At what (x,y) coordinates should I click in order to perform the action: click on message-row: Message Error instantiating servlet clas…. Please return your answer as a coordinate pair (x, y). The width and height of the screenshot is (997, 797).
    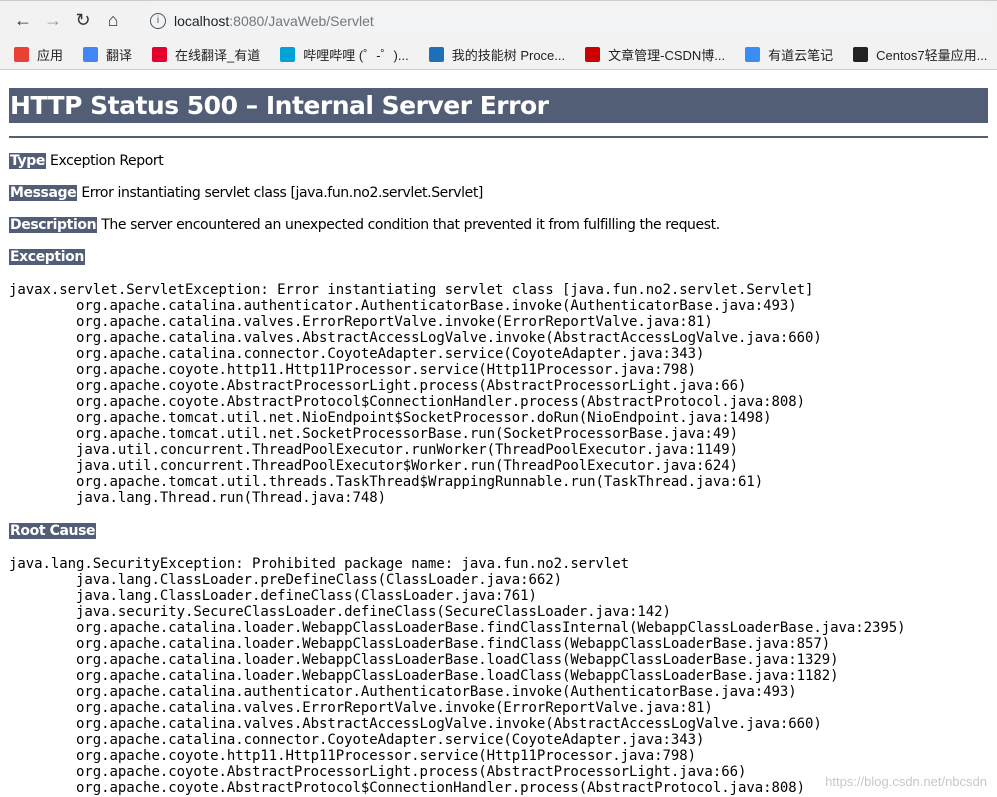
    Looking at the image, I should click on (498, 200).